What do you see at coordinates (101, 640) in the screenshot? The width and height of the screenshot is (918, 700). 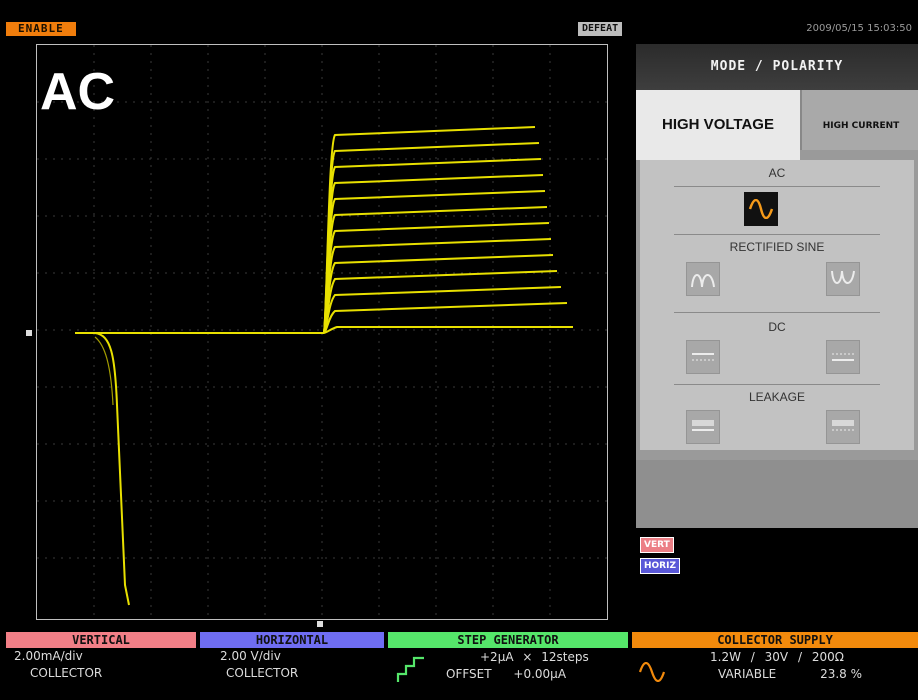 I see `vertical-header: VERTICAL` at bounding box center [101, 640].